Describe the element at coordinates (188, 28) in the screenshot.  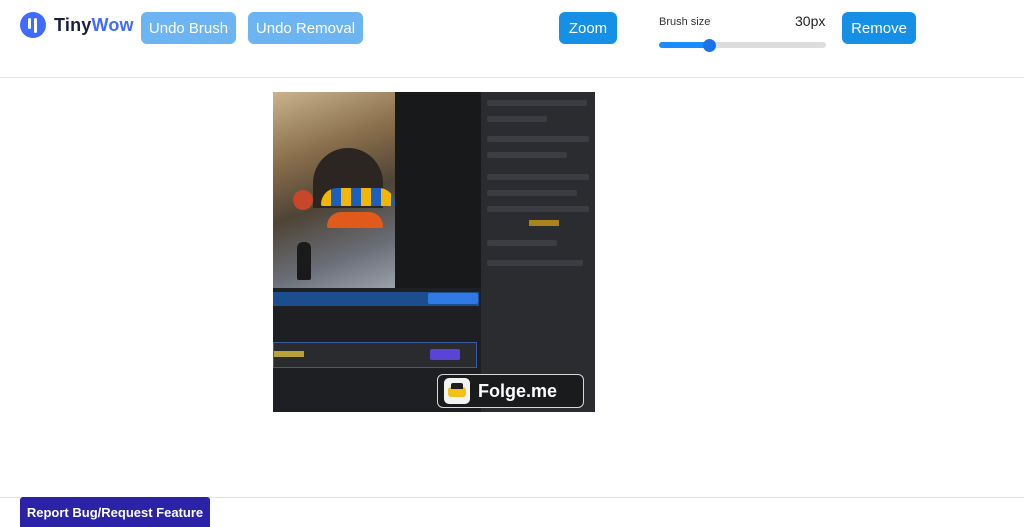
I see `undo-brush-button: Undo Brush` at that location.